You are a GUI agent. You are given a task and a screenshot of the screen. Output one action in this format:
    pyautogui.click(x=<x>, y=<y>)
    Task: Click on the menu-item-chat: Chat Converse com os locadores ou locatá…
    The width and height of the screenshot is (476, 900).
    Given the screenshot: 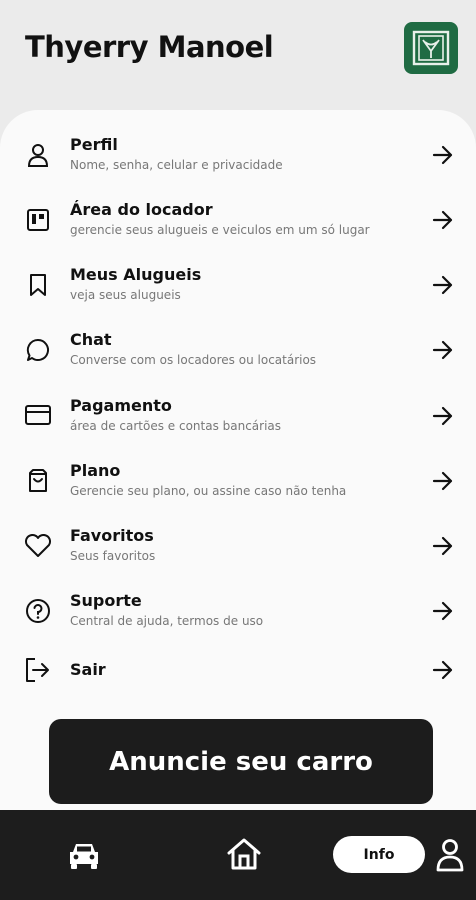 What is the action you would take?
    pyautogui.click(x=238, y=358)
    